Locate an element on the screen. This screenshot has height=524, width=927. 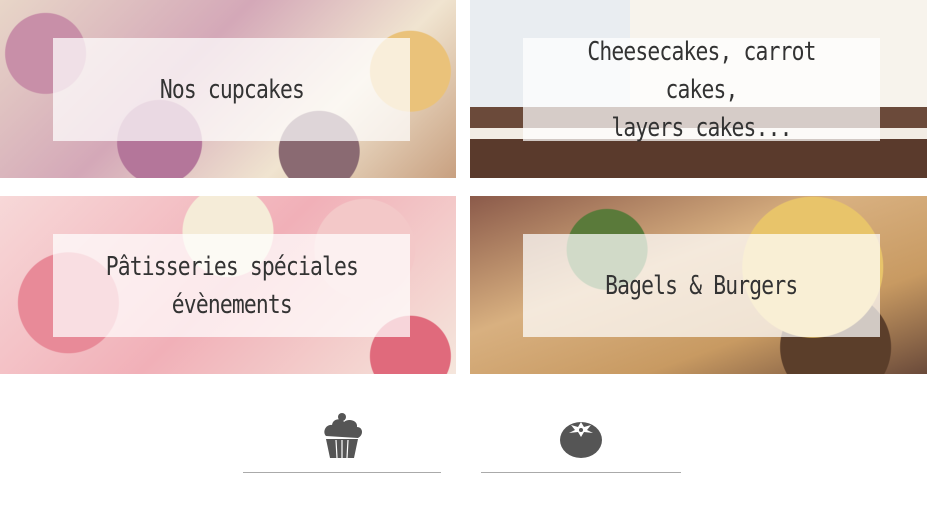
tile-overlay: Nos cupcakes is located at coordinates (231, 89).